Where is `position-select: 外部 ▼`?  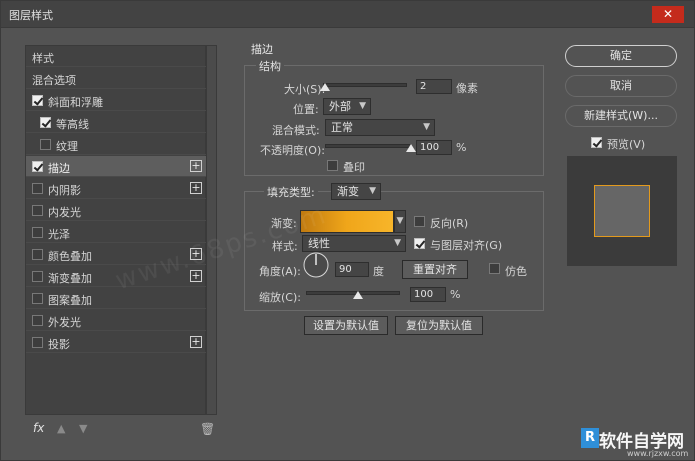
position-select: 外部 ▼ is located at coordinates (347, 106).